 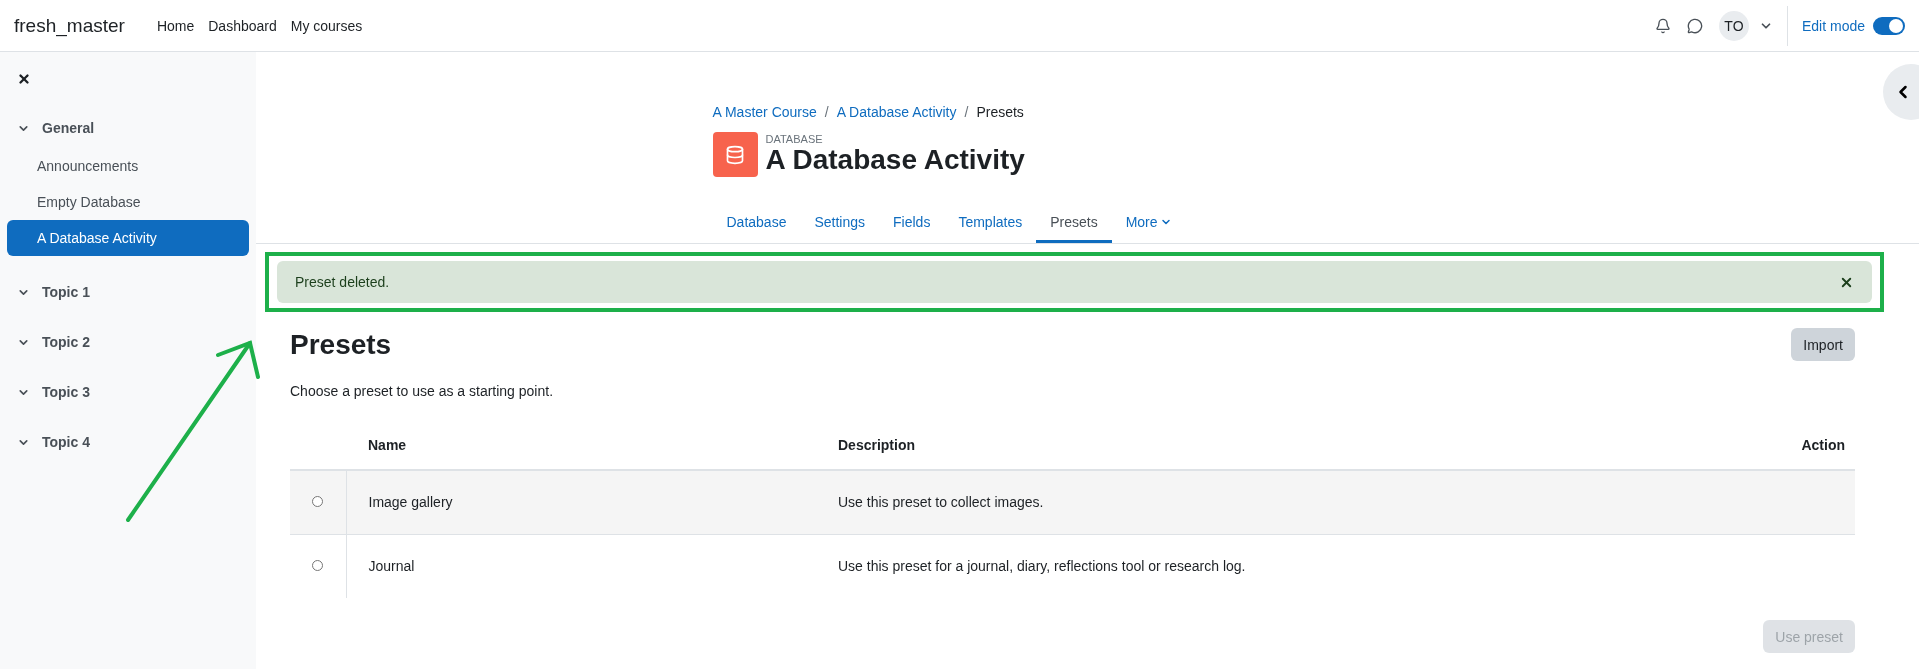 What do you see at coordinates (941, 502) in the screenshot?
I see `table-cell: Use this preset to collect images.` at bounding box center [941, 502].